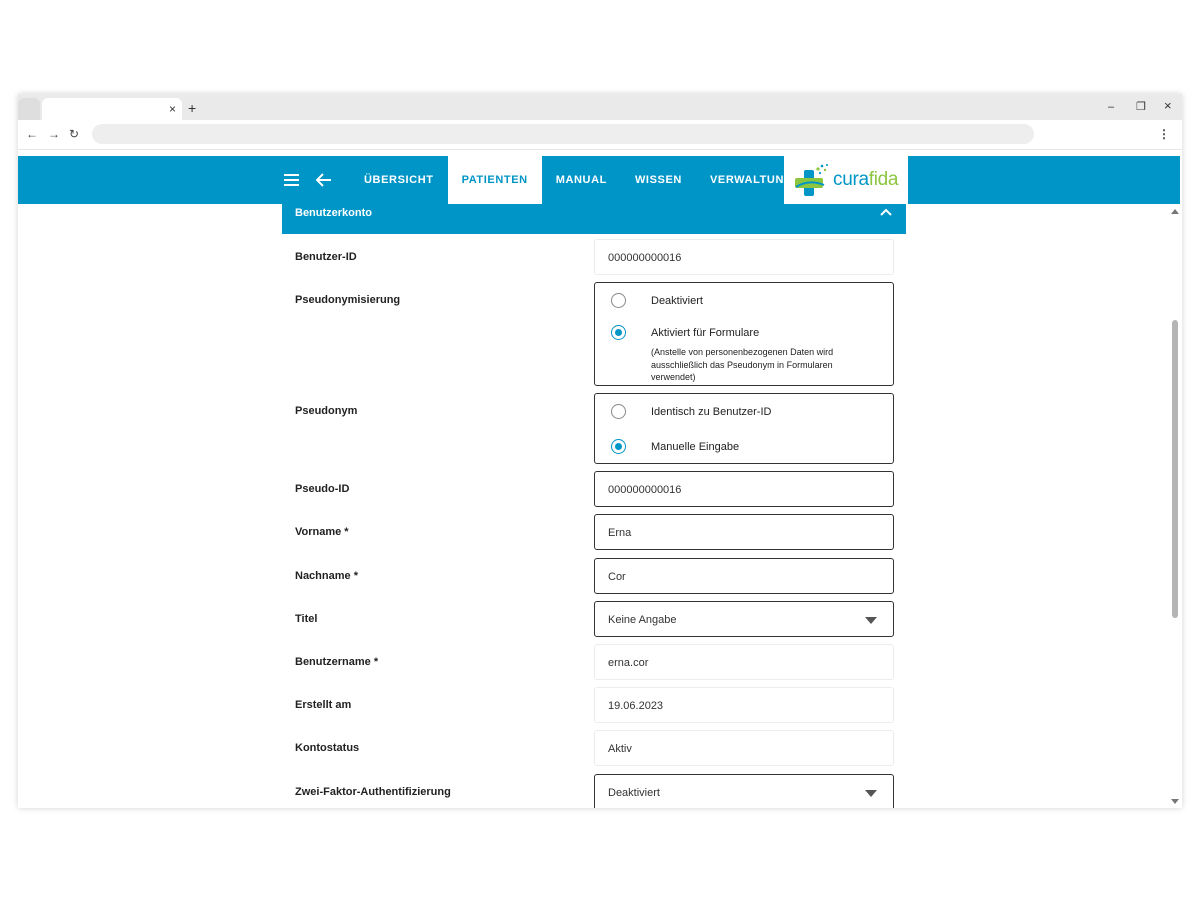 The image size is (1200, 900). What do you see at coordinates (337, 662) in the screenshot?
I see `label-benutzername: Benutzername *` at bounding box center [337, 662].